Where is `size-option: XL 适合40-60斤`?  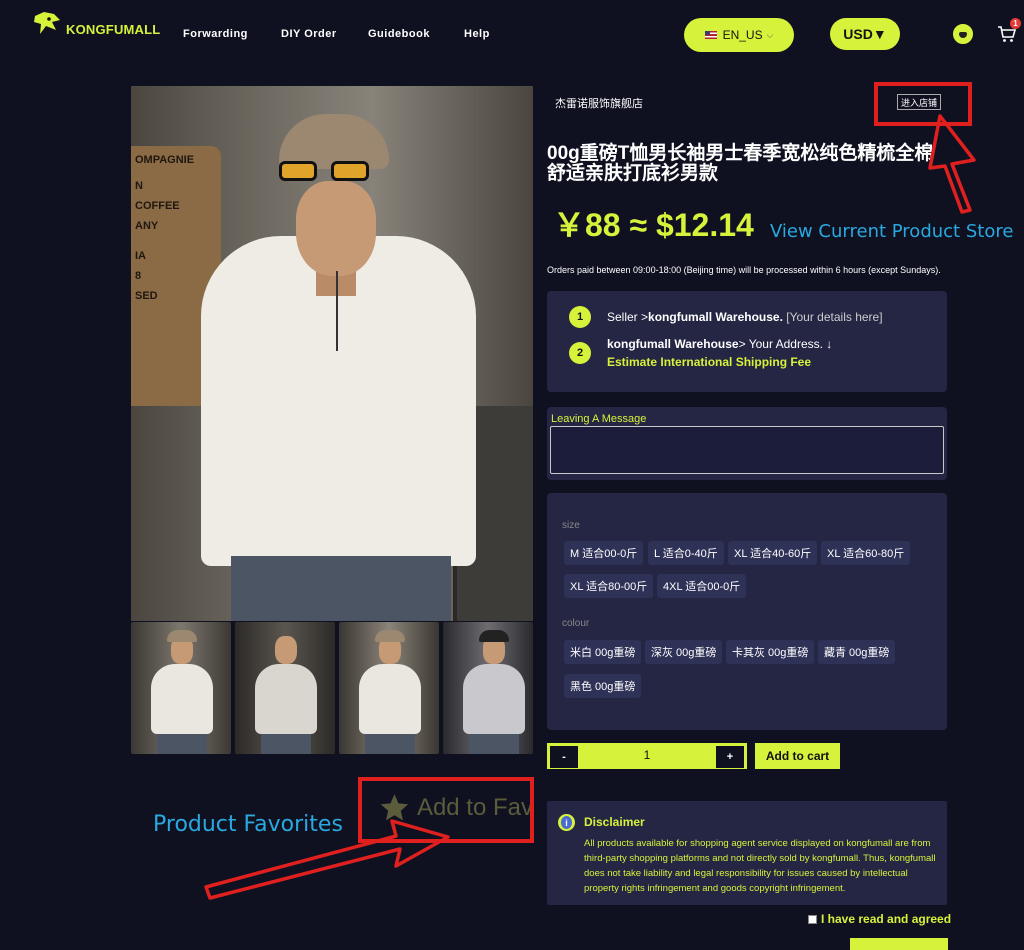
size-option: XL 适合40-60斤 is located at coordinates (773, 553).